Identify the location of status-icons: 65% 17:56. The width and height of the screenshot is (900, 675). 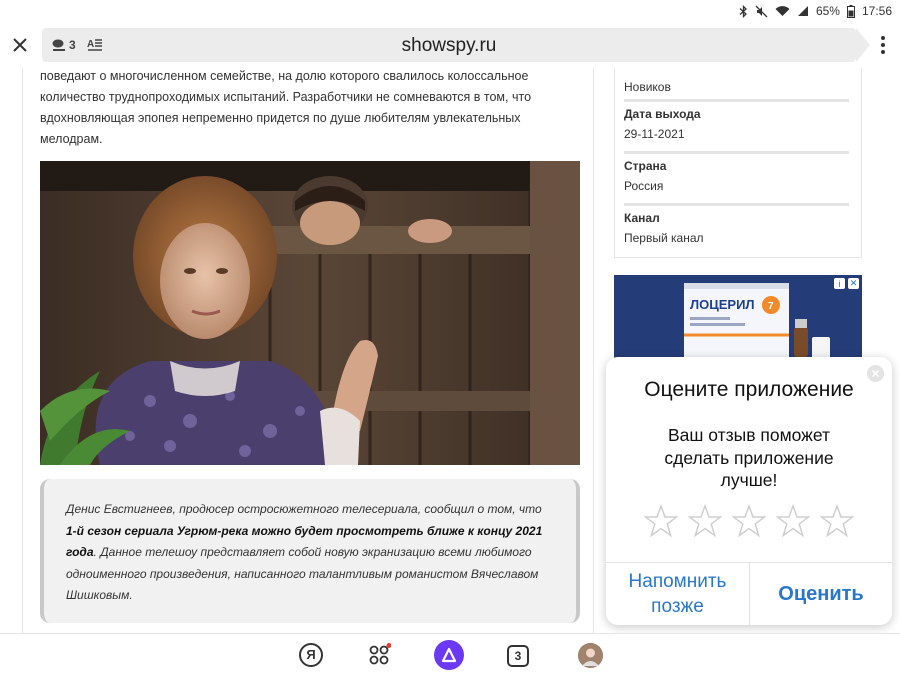
(815, 11).